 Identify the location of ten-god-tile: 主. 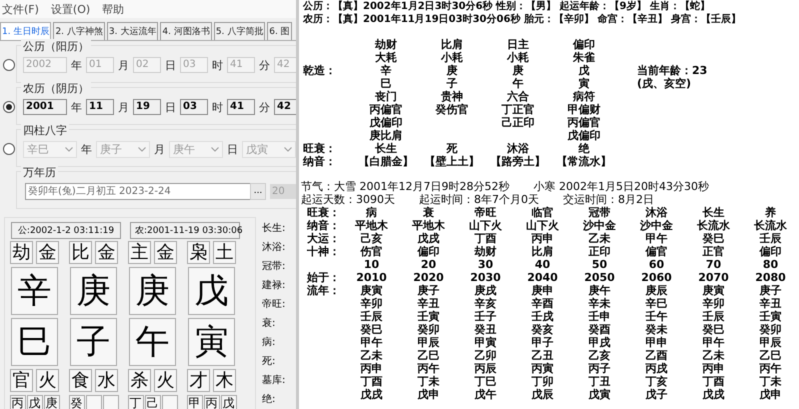
(139, 252).